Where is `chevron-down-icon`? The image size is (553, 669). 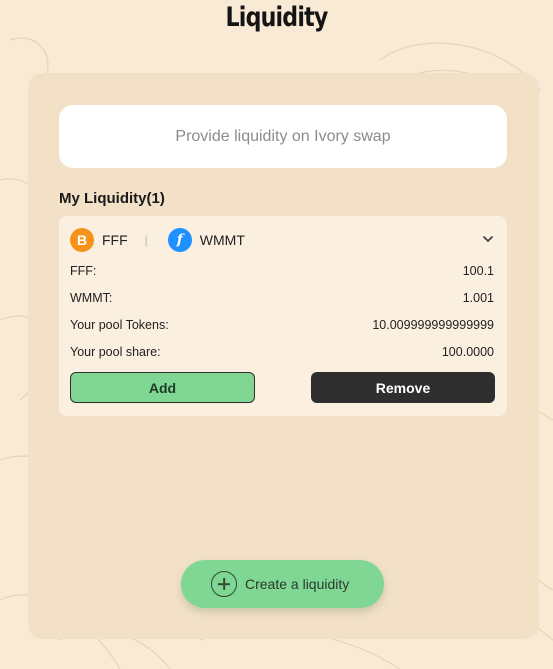
chevron-down-icon is located at coordinates (488, 239).